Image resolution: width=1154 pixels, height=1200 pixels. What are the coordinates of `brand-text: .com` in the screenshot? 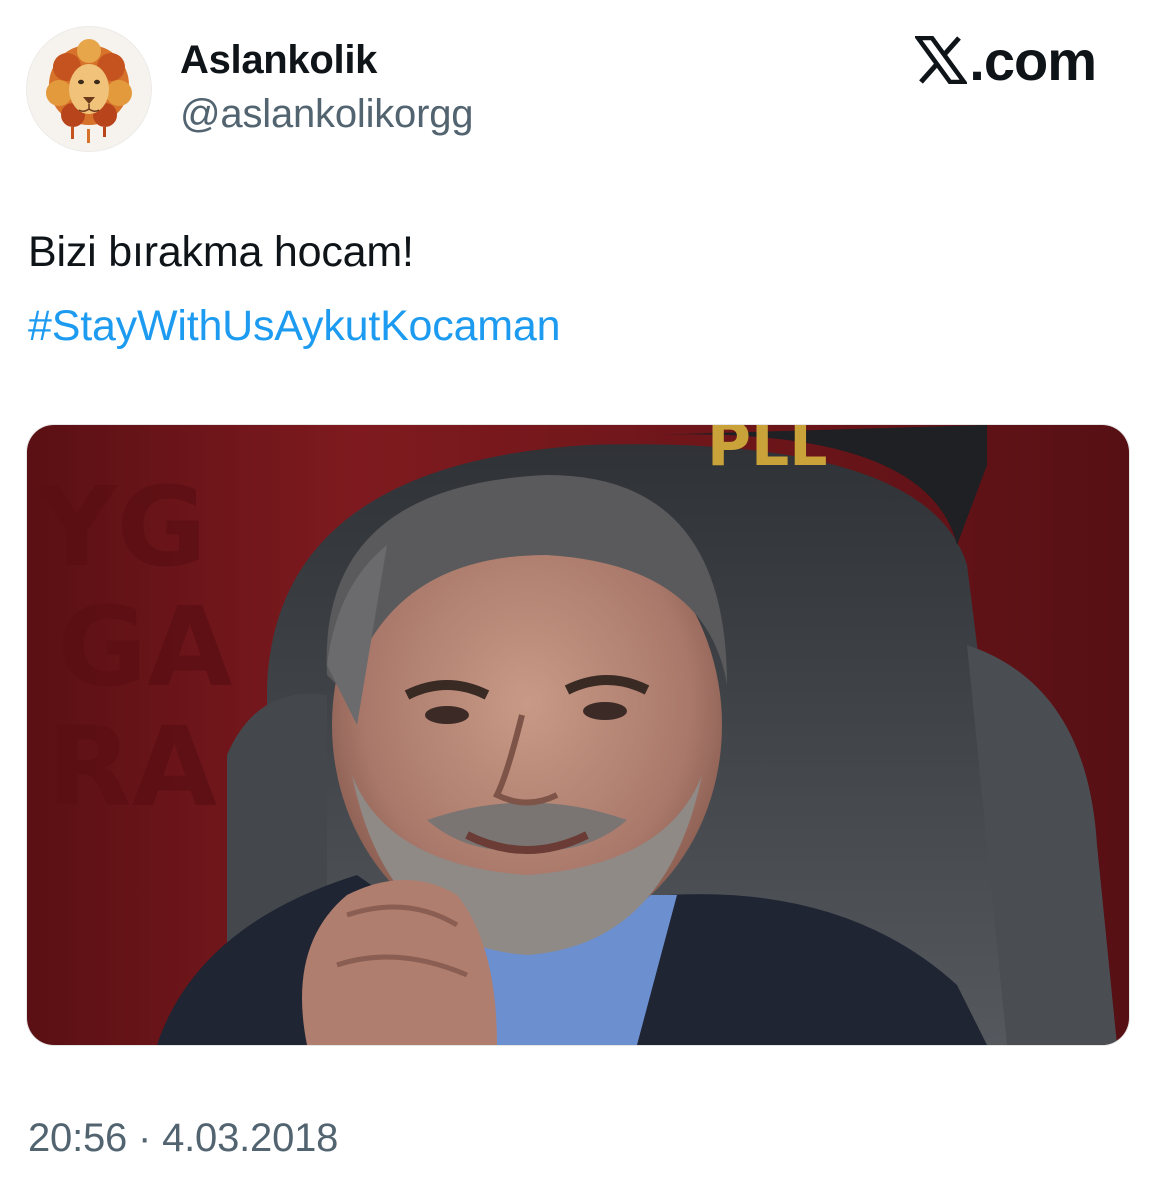 It's located at (1033, 60).